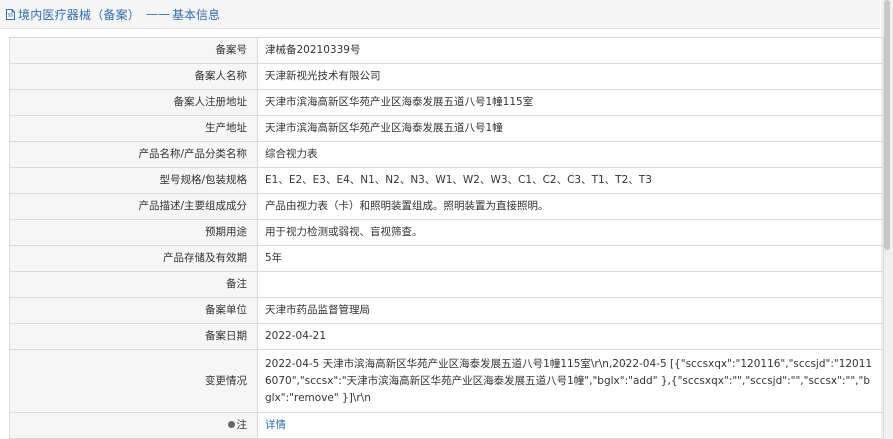  I want to click on table-row: 生产地址 天津市滨海高新区华苑产业区海泰发展五道八号1幢, so click(446, 128).